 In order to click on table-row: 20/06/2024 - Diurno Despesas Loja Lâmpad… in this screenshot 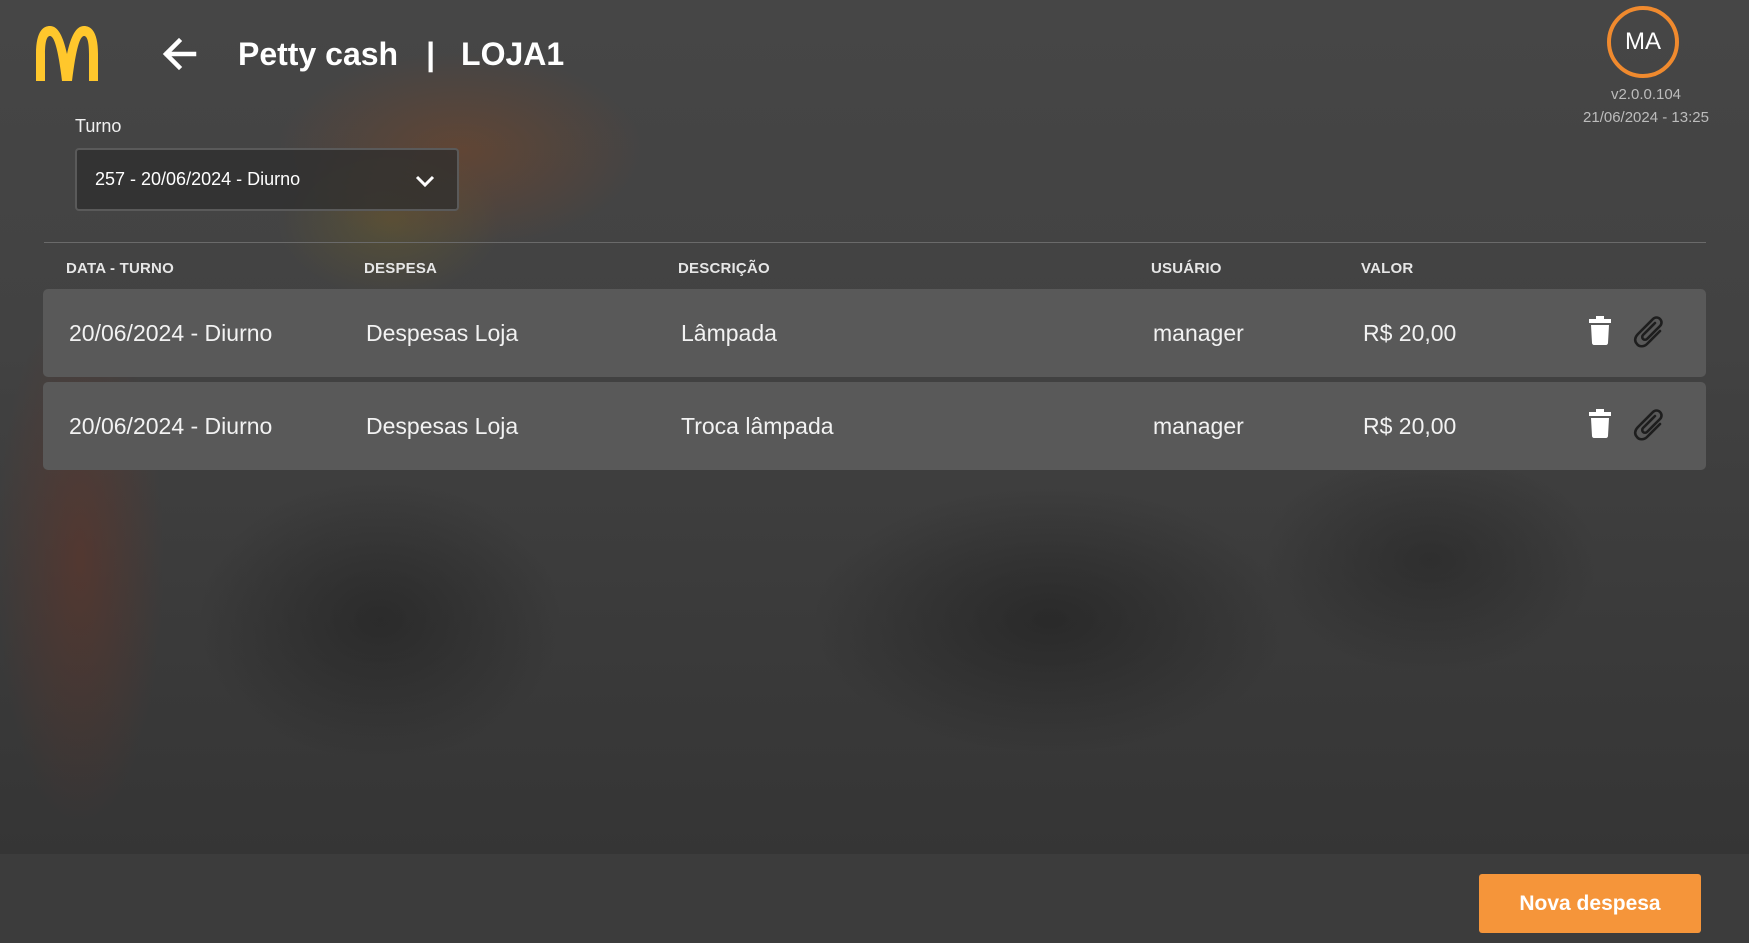, I will do `click(874, 333)`.